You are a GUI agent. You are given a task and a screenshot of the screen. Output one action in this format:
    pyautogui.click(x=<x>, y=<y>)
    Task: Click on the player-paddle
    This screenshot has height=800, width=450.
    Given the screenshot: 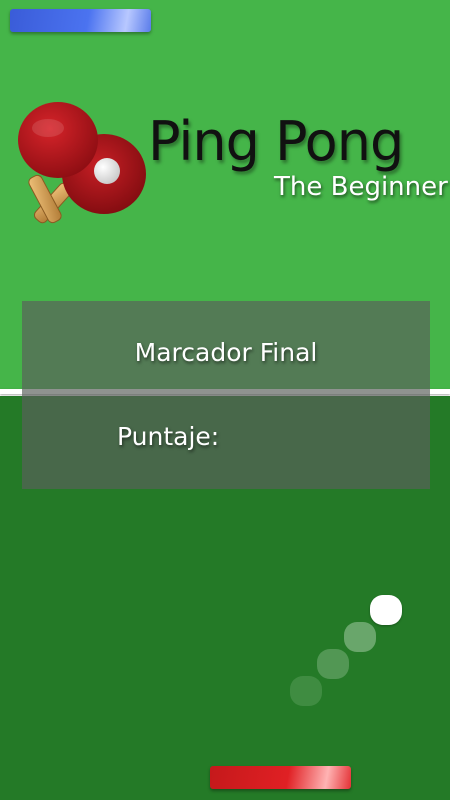 What is the action you would take?
    pyautogui.click(x=280, y=777)
    